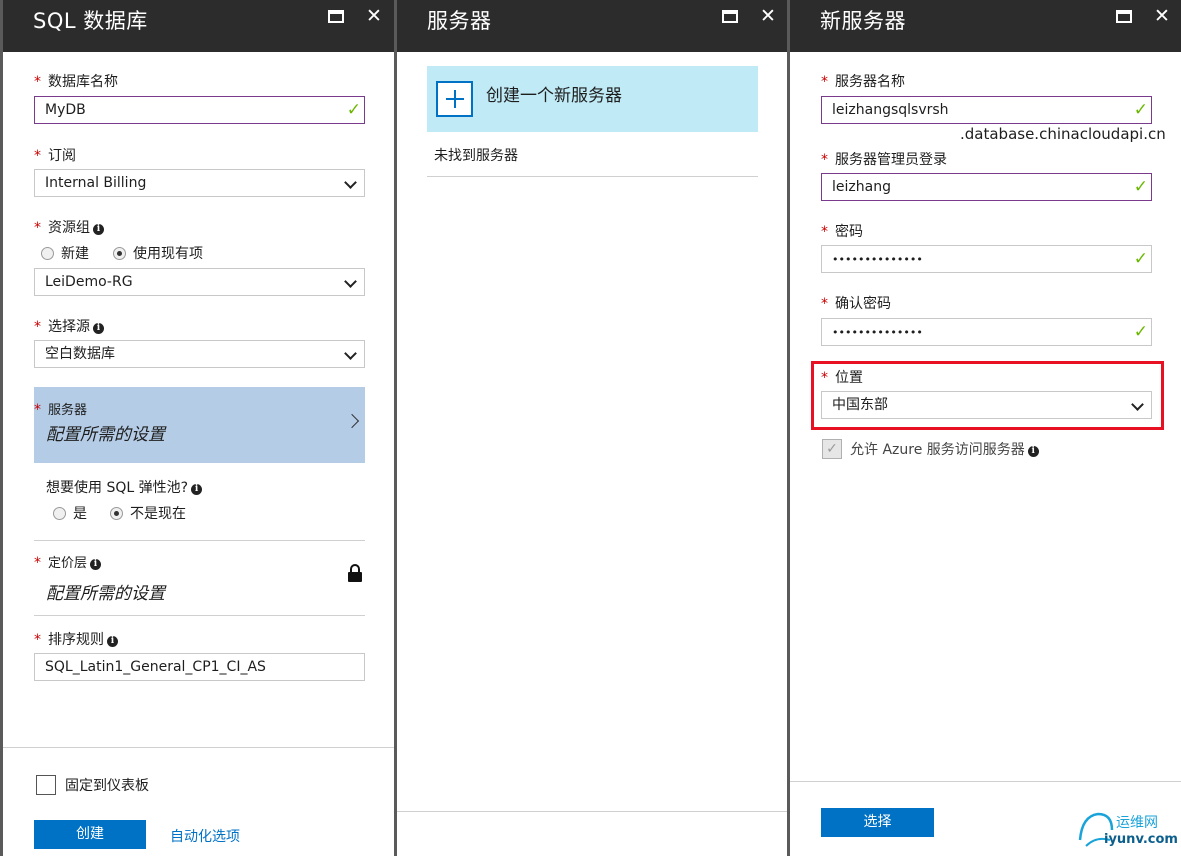  What do you see at coordinates (65, 253) in the screenshot?
I see `rg-radio-new: 新建` at bounding box center [65, 253].